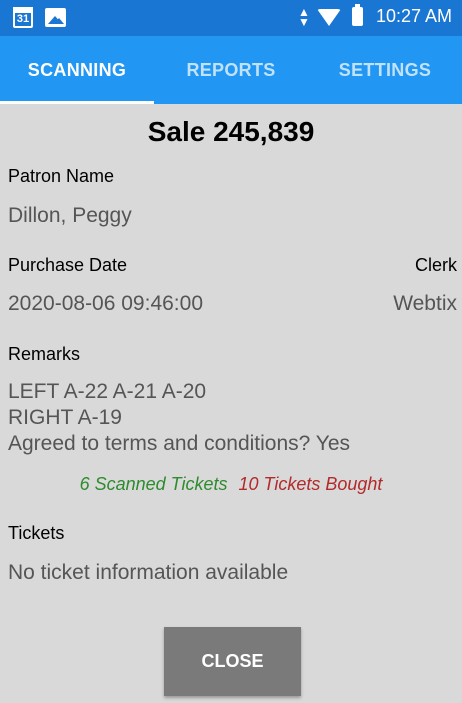 This screenshot has width=462, height=703. I want to click on calendar-day: 31, so click(23, 19).